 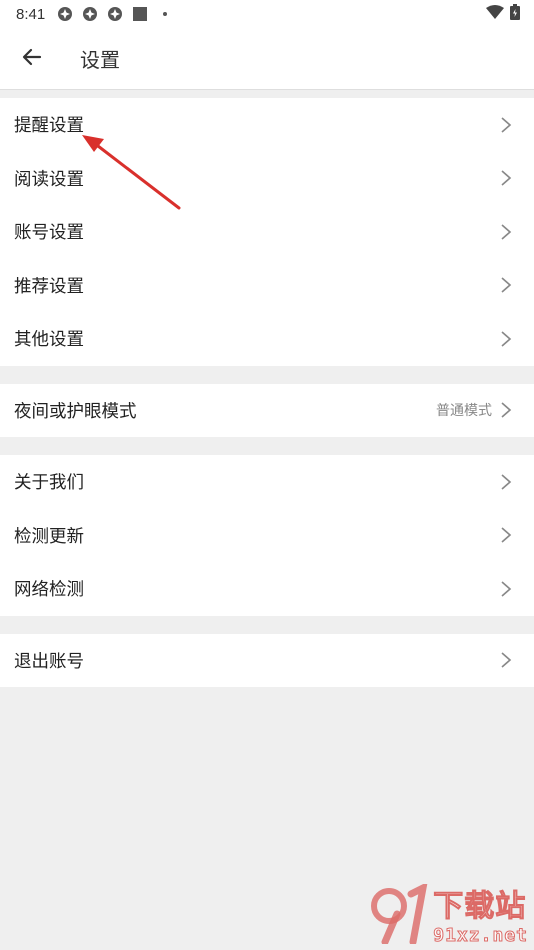 I want to click on back-button, so click(x=32, y=59).